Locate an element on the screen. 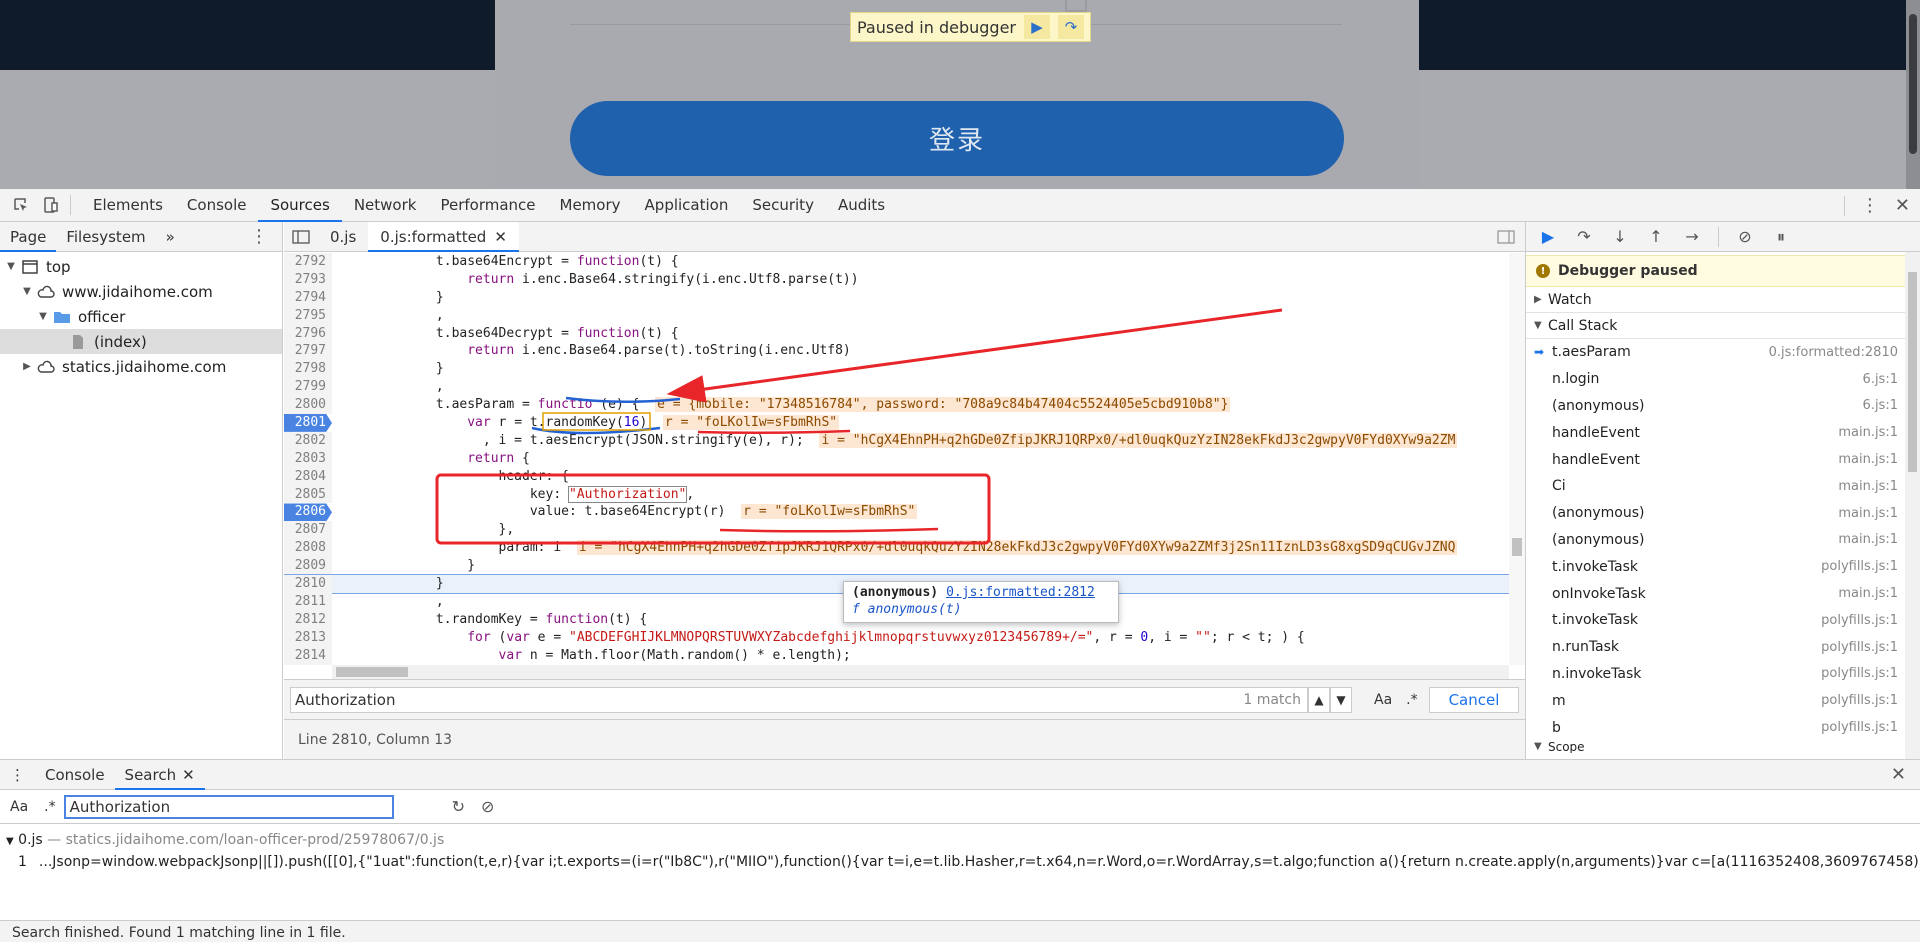 The image size is (1920, 942). previous-match-icon: ▲ is located at coordinates (1319, 699).